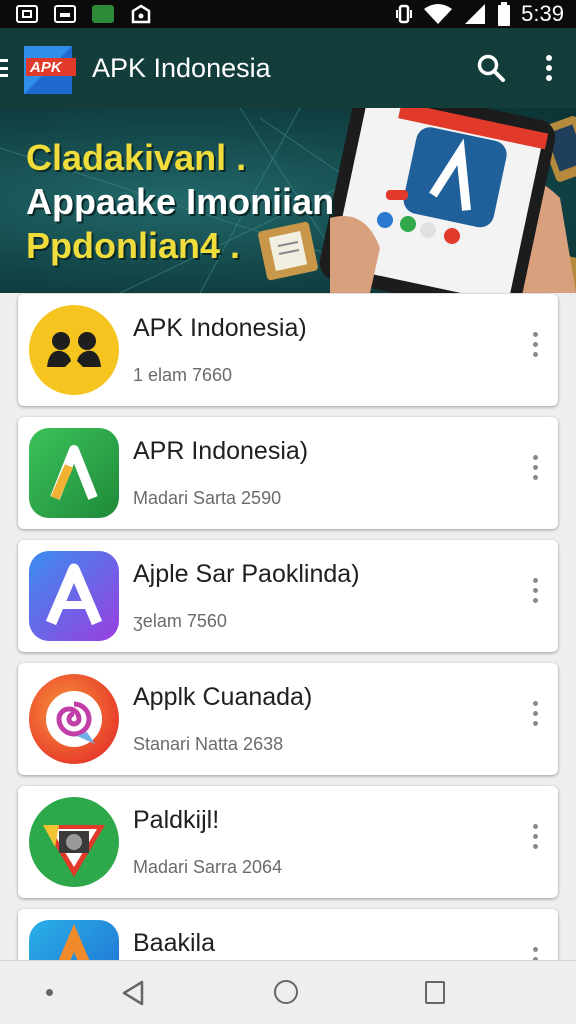  What do you see at coordinates (74, 350) in the screenshot?
I see `app-icon-yellow-people` at bounding box center [74, 350].